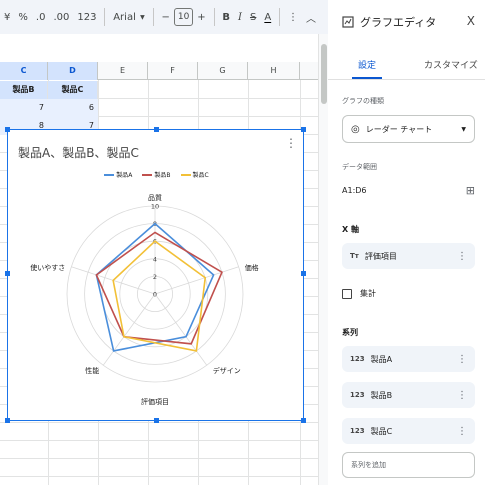  I want to click on x-axis-value: 評価項目, so click(380, 256).